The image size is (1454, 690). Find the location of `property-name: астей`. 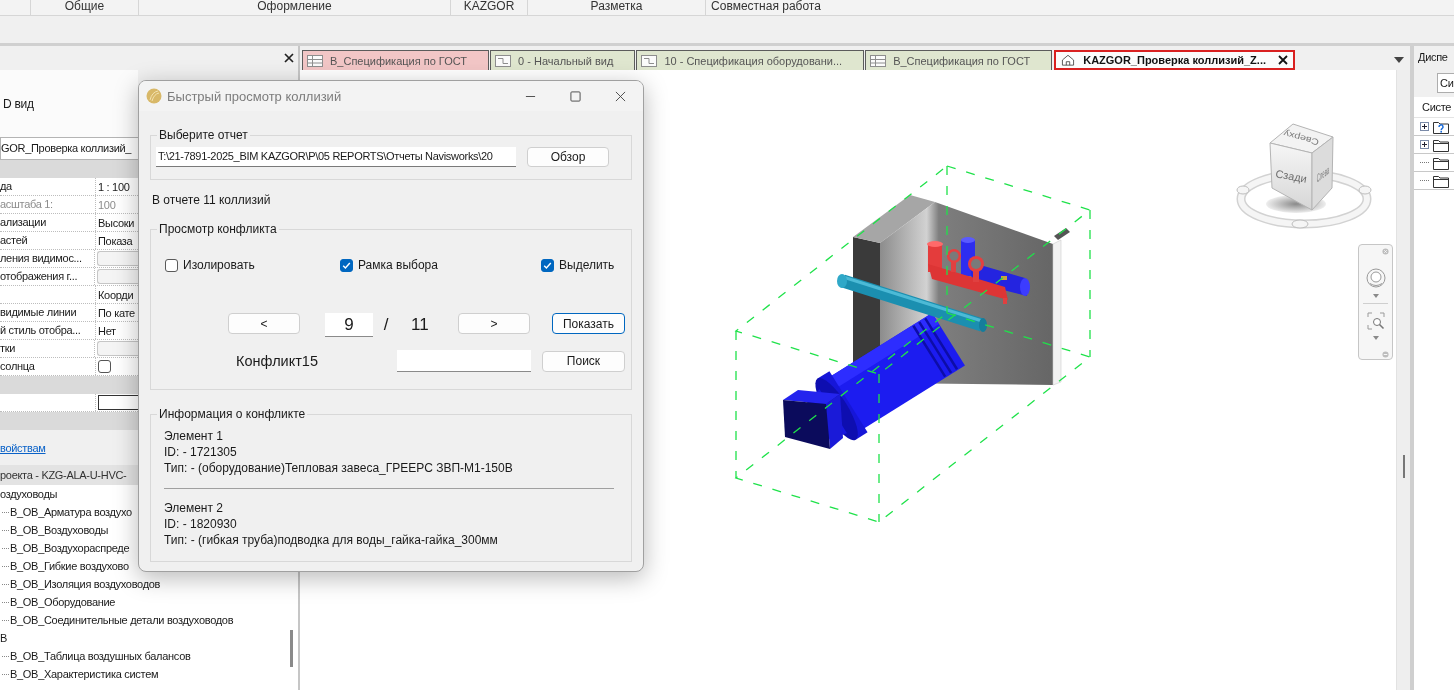

property-name: астей is located at coordinates (14, 240).